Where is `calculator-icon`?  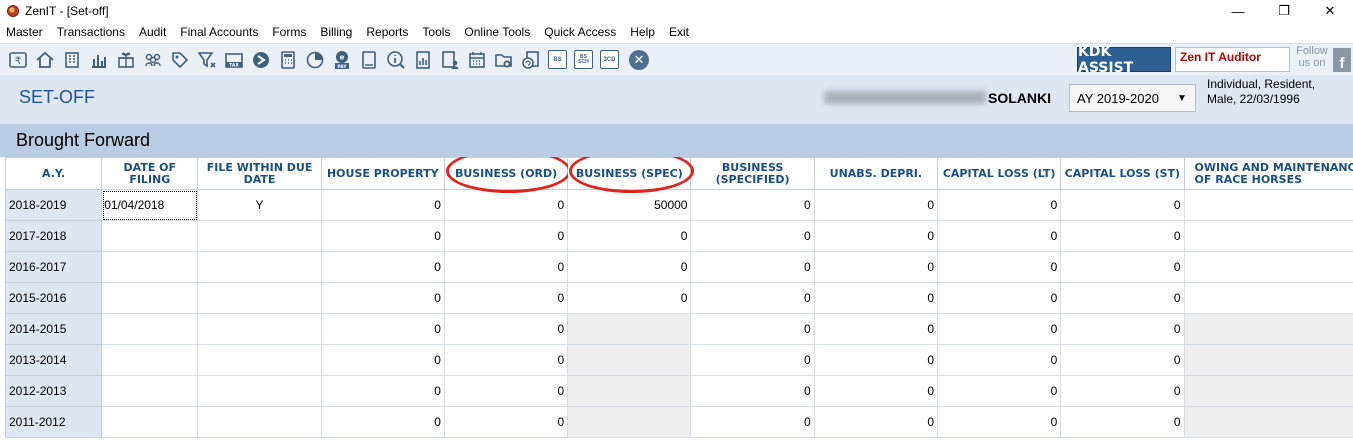
calculator-icon is located at coordinates (288, 60).